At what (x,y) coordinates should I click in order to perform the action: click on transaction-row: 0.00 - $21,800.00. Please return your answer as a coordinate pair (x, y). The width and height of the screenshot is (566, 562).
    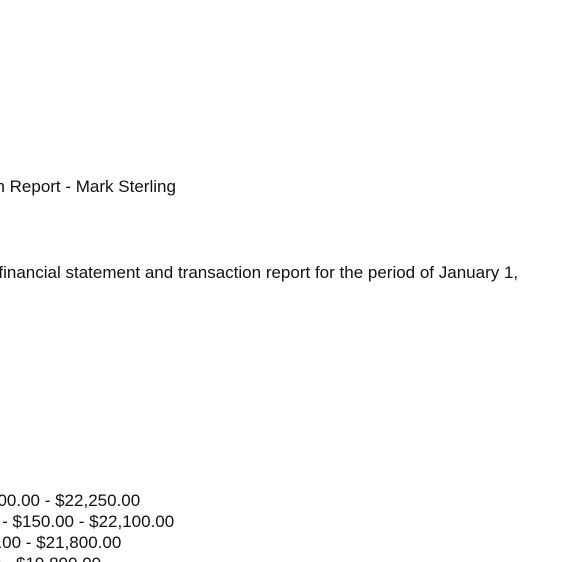
    Looking at the image, I should click on (61, 542).